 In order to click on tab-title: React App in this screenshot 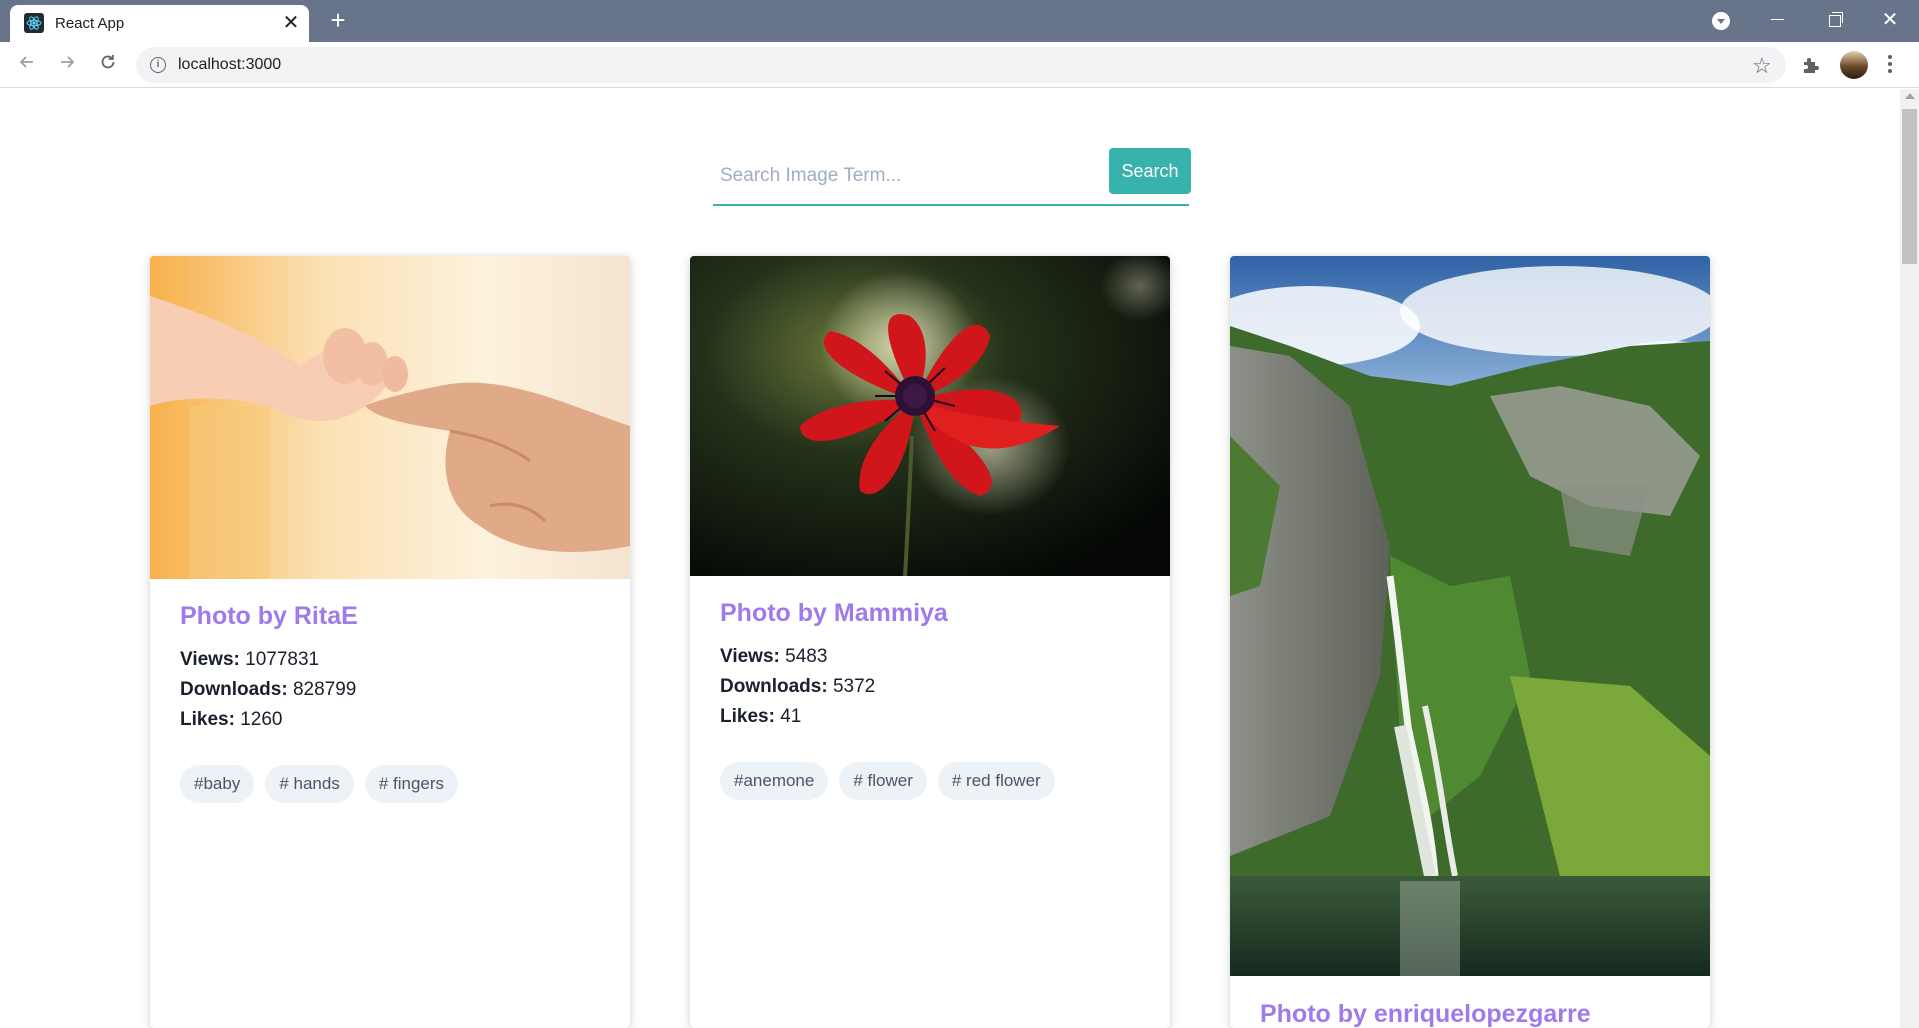, I will do `click(90, 23)`.